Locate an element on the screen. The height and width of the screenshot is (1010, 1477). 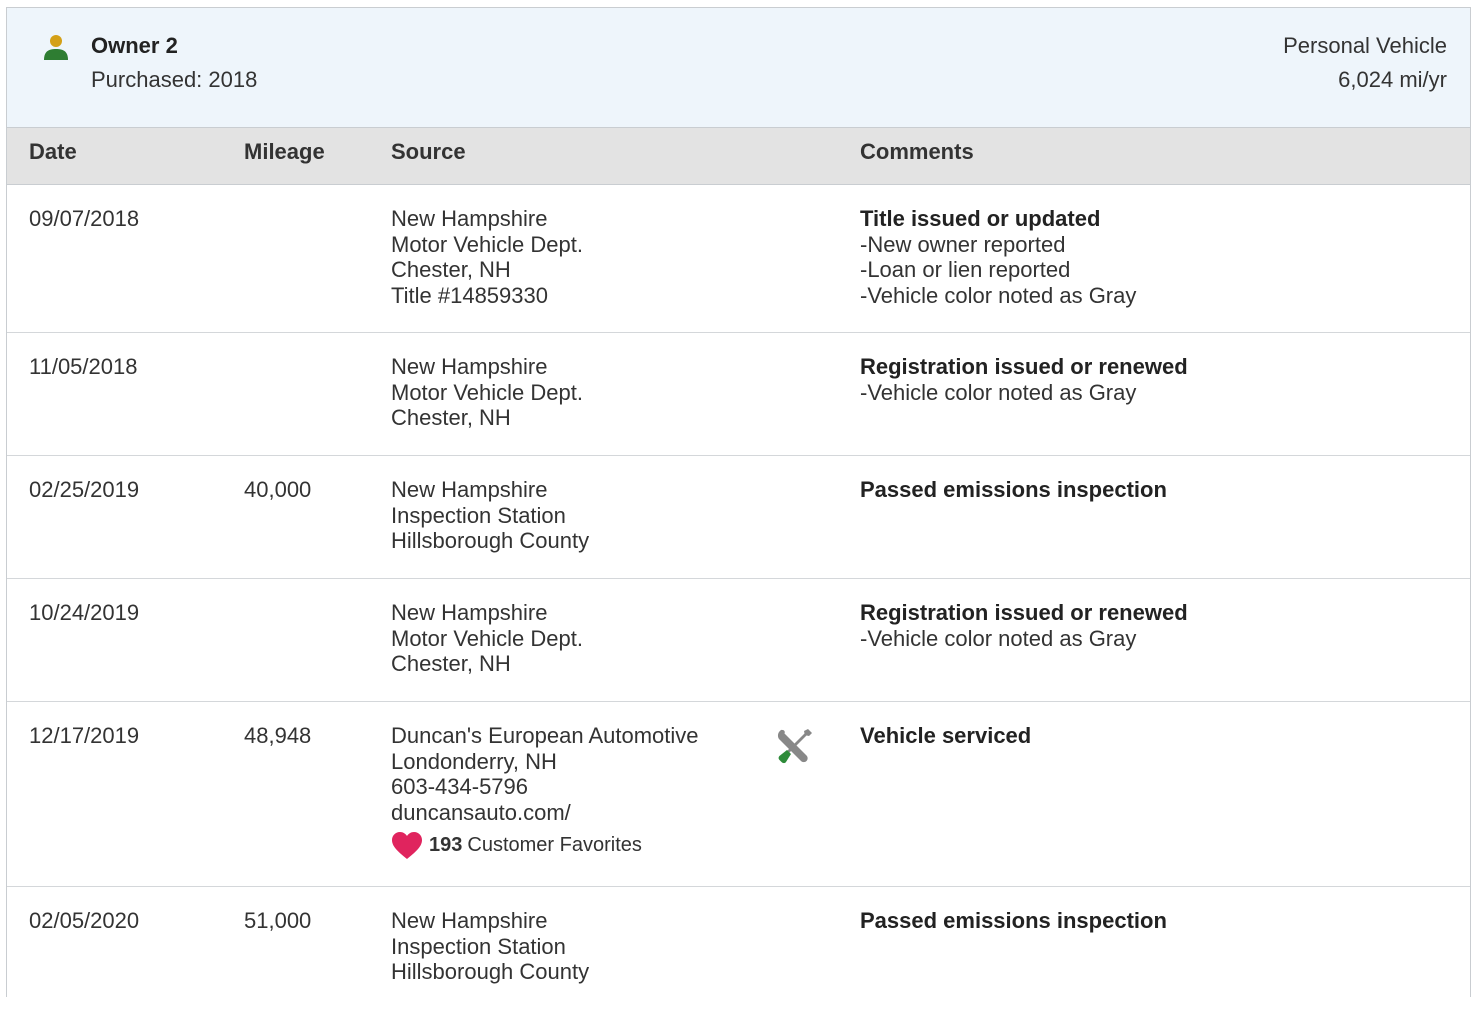
comment-line: -Loan or lien reported is located at coordinates (965, 269).